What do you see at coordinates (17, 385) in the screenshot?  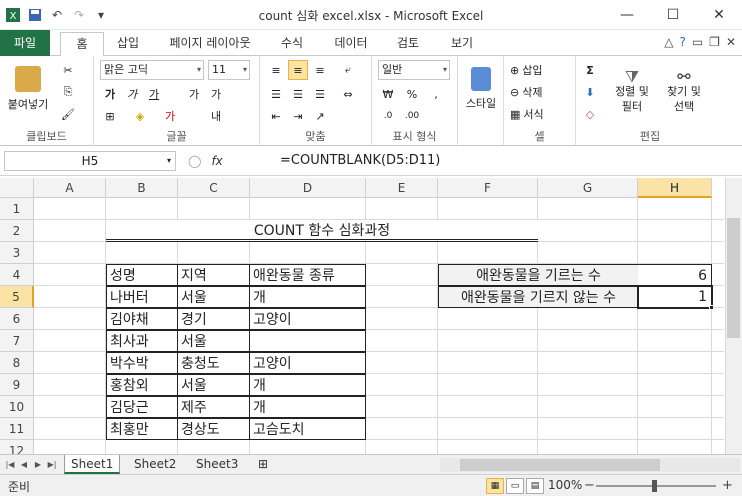 I see `row-header: 9` at bounding box center [17, 385].